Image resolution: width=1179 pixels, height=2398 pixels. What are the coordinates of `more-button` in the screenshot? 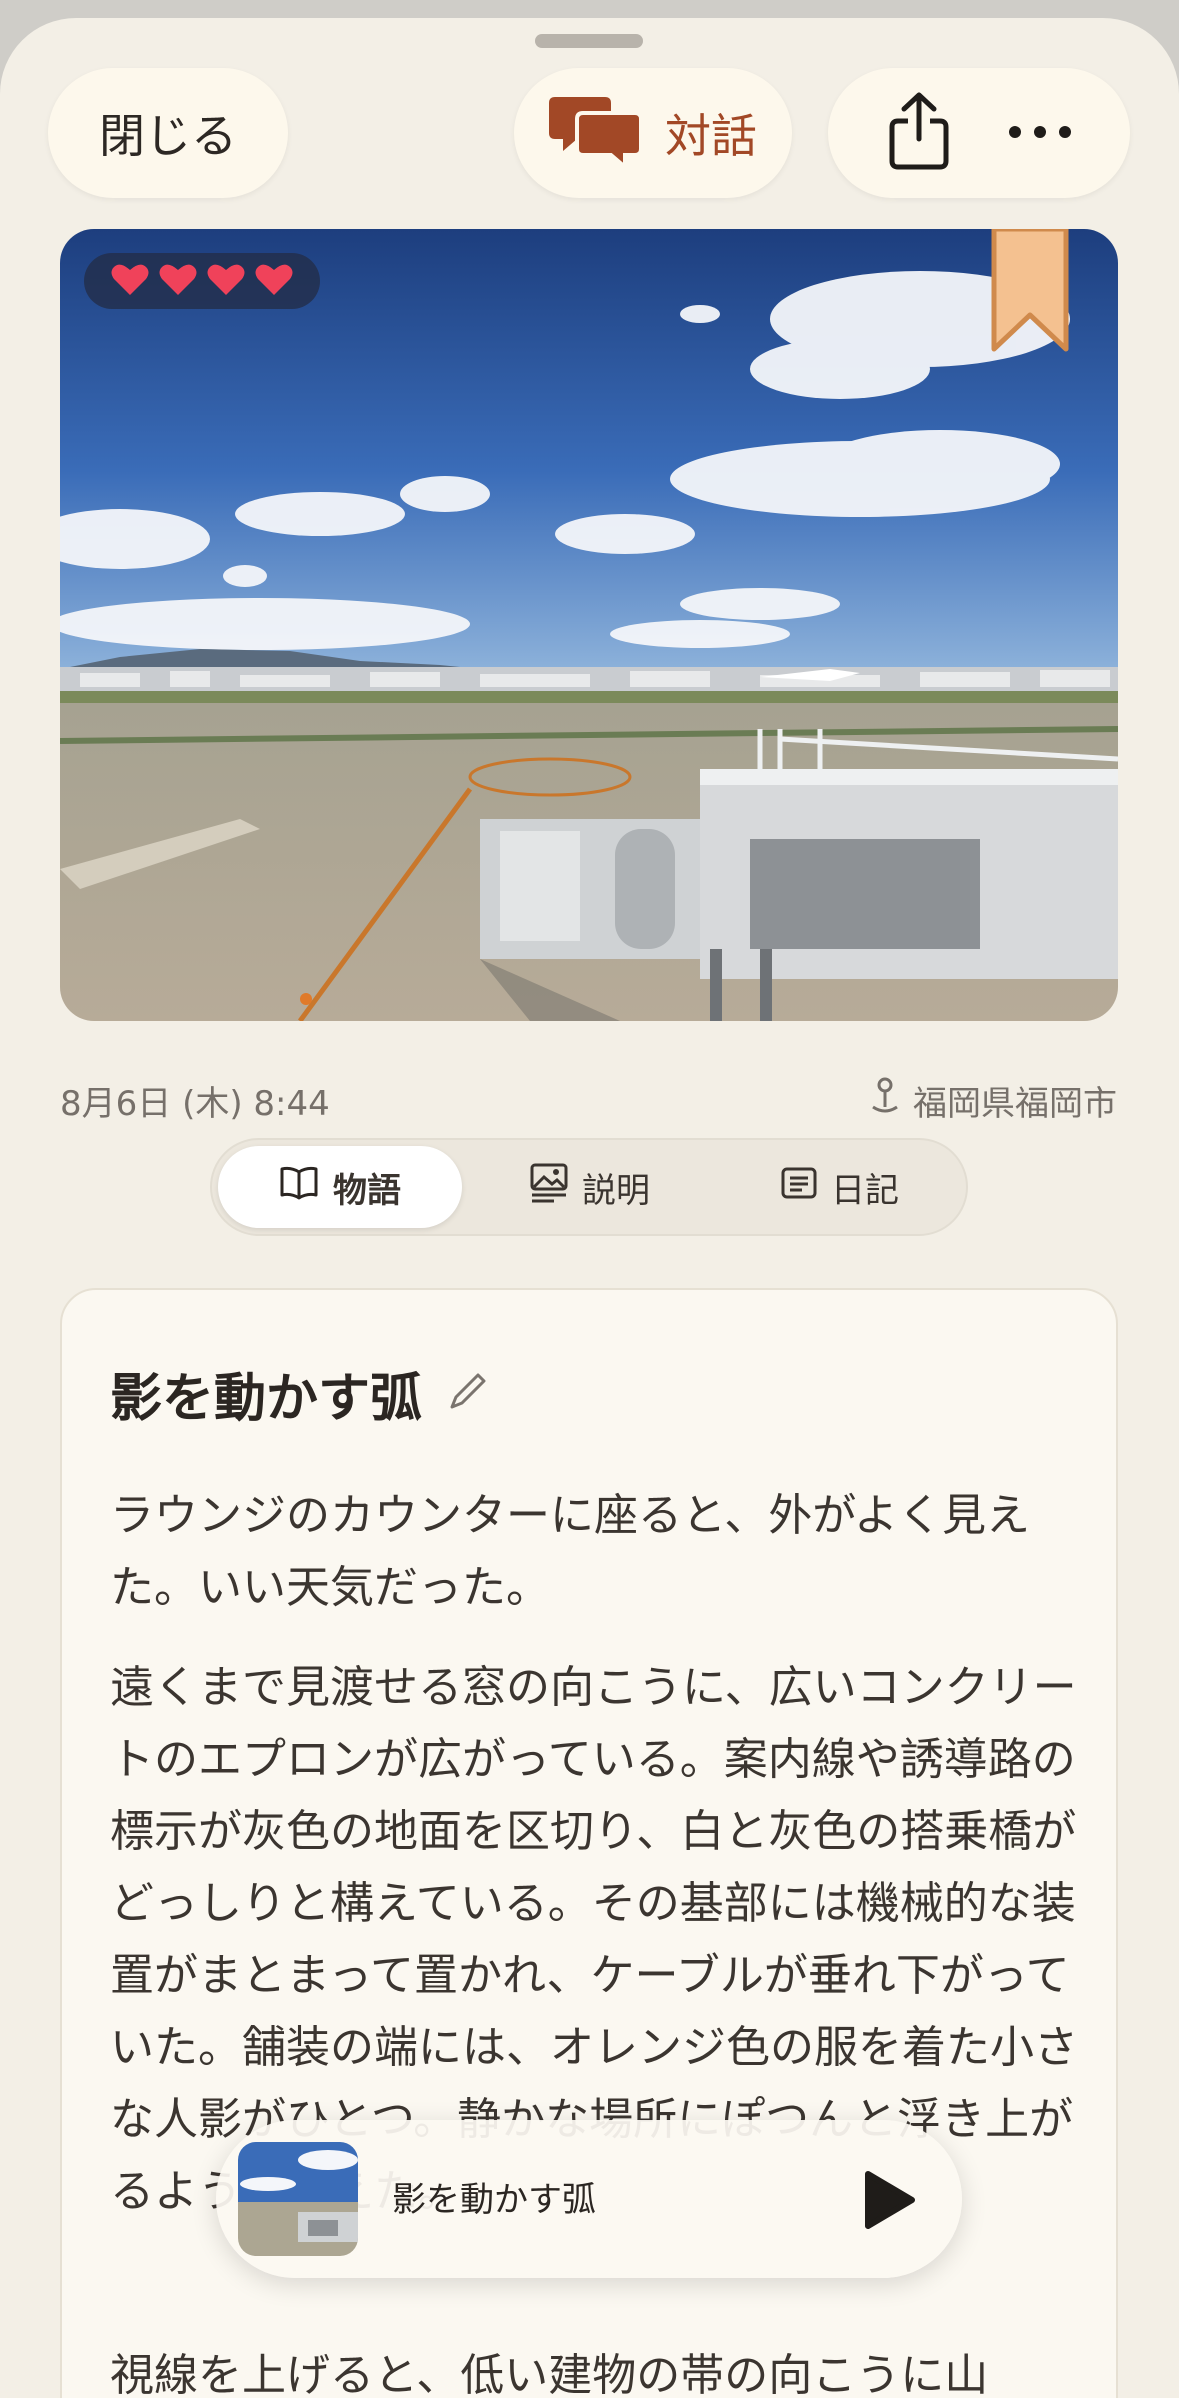 It's located at (1040, 133).